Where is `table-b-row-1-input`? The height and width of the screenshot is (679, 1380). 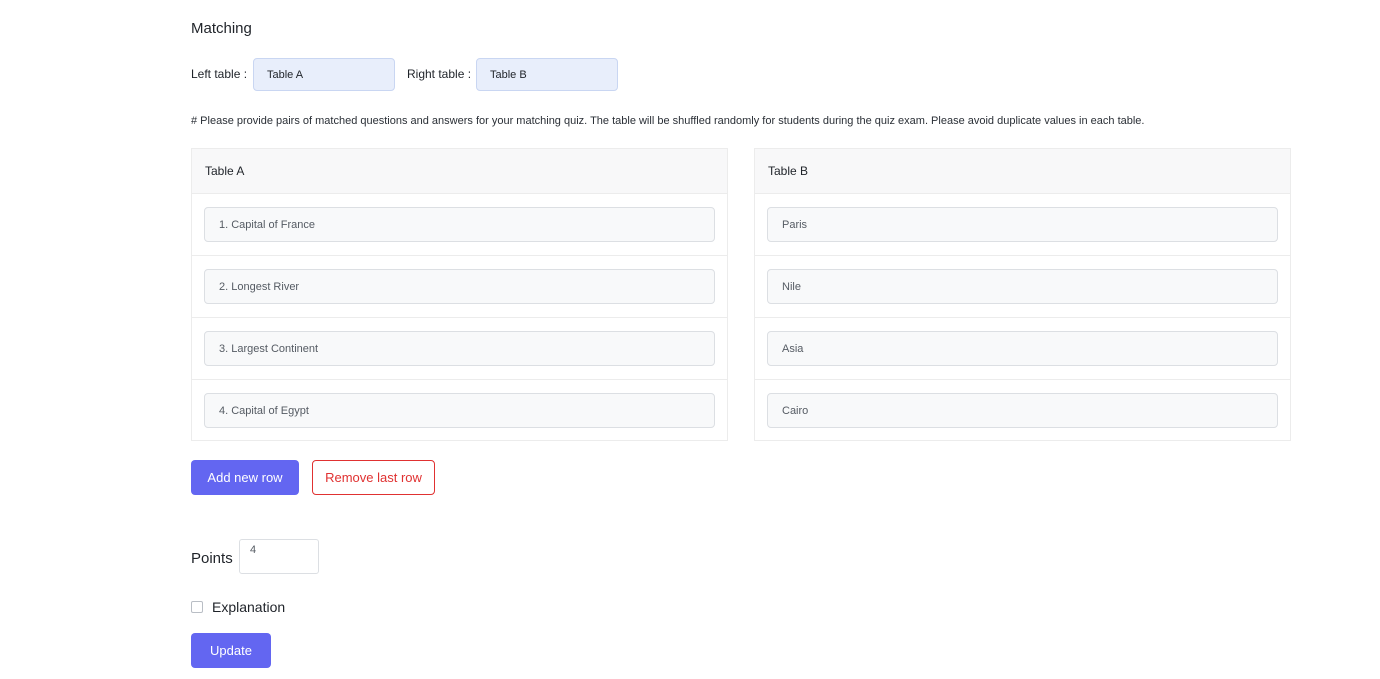 table-b-row-1-input is located at coordinates (1022, 224).